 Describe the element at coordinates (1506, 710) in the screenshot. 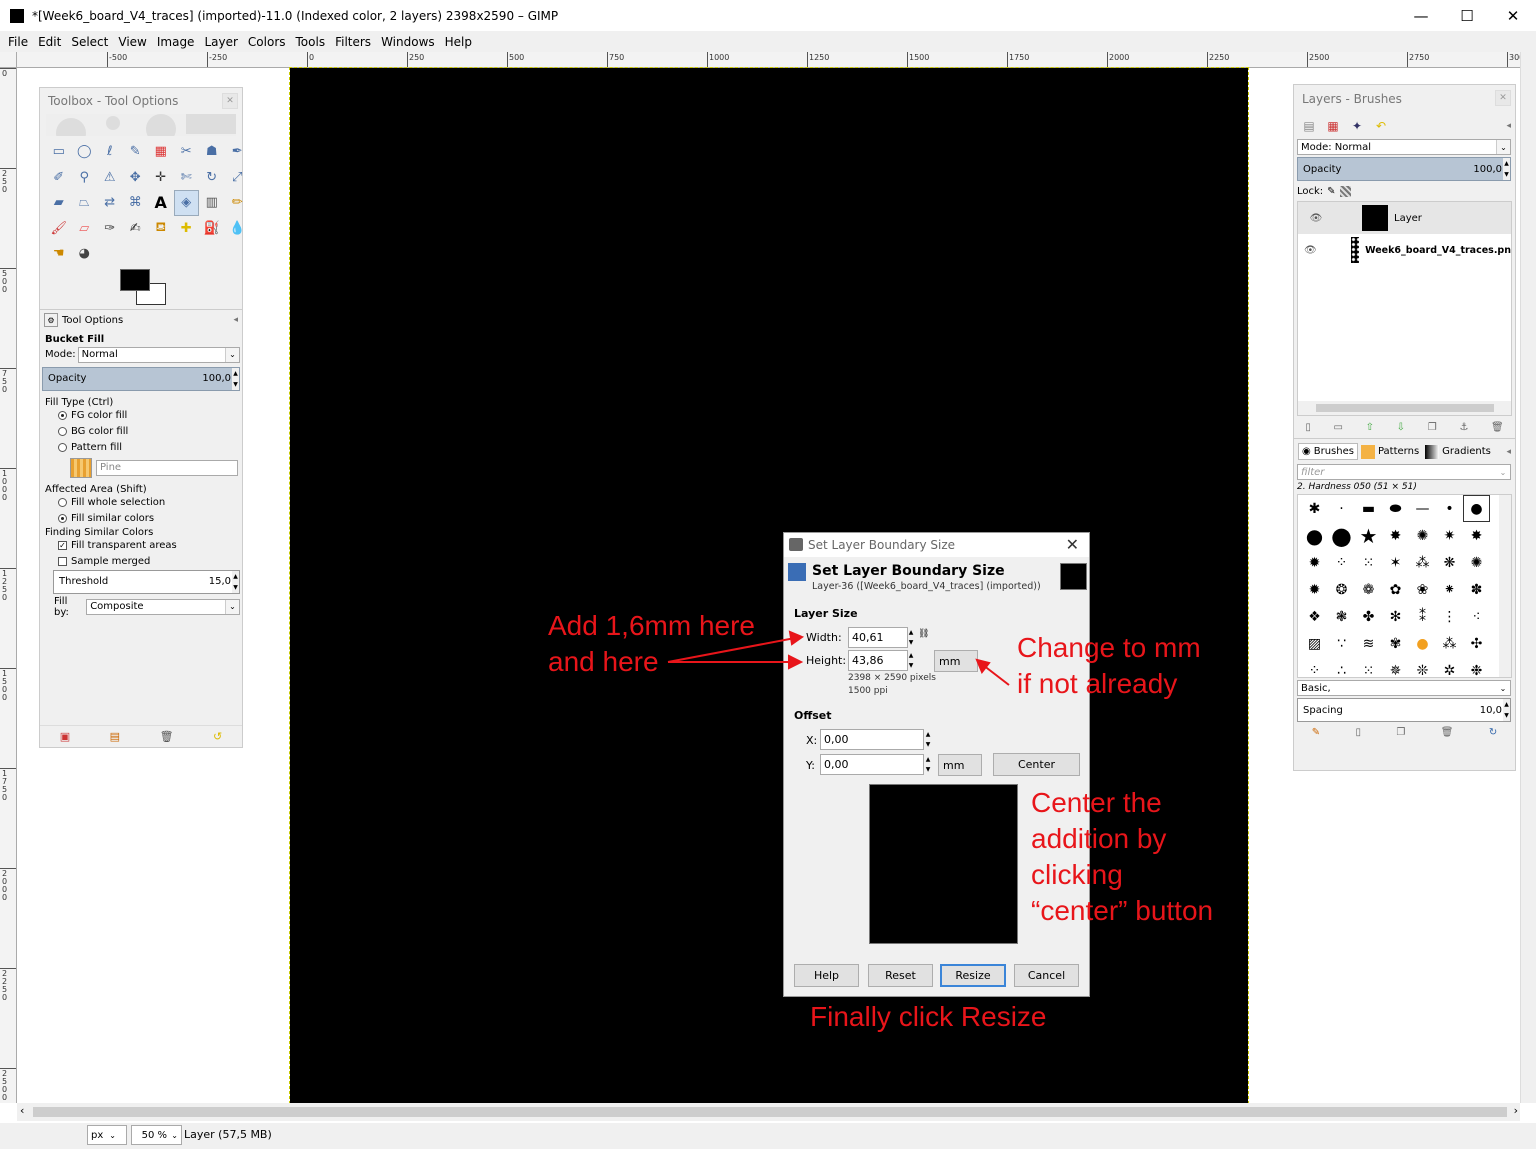

I see `spacing-spinner: ▲ ▼` at that location.